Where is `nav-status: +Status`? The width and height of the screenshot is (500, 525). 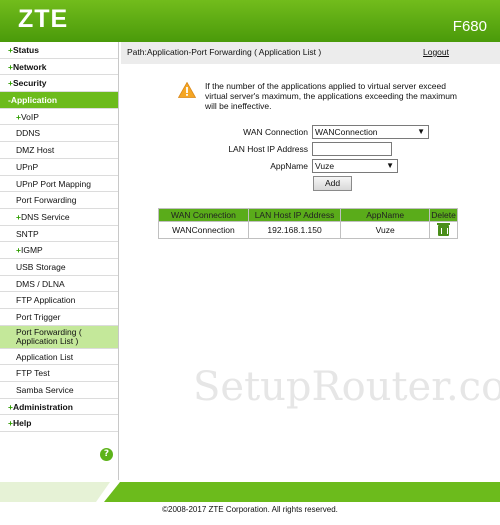
nav-status: +Status is located at coordinates (59, 50).